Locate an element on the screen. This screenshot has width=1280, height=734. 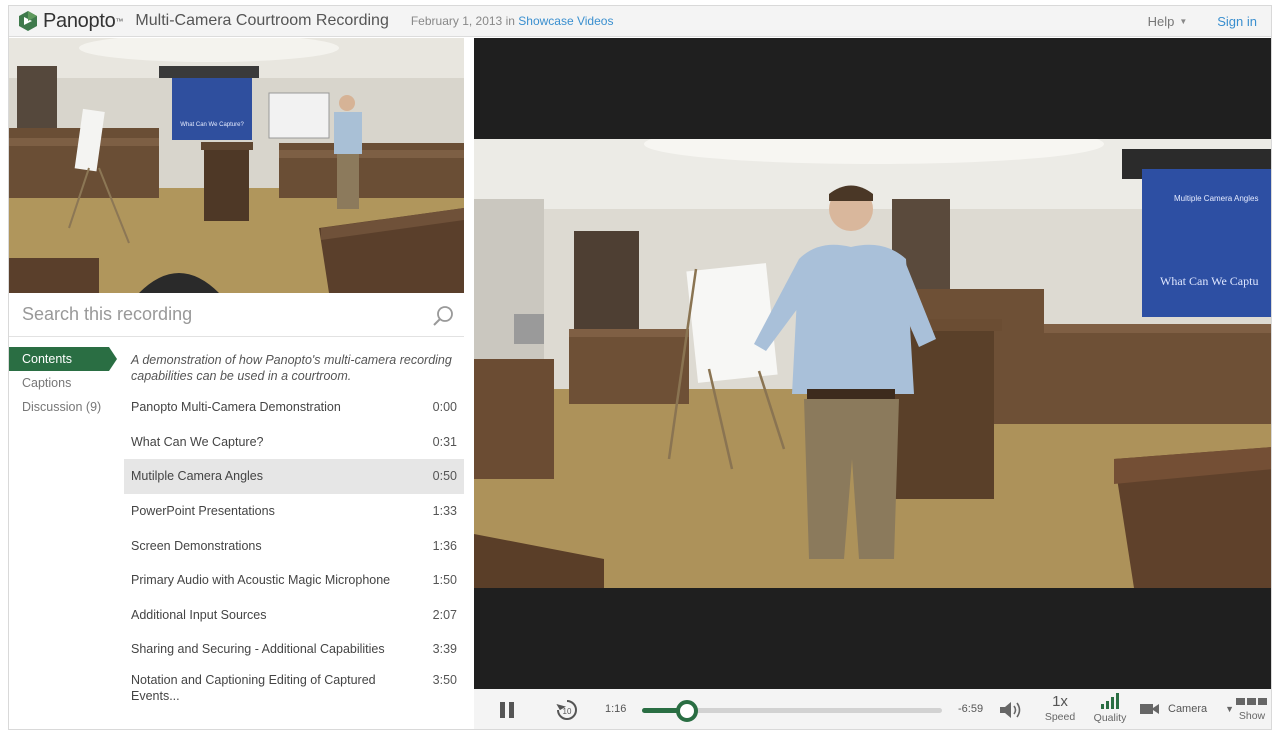
camera-label: Camera is located at coordinates (1188, 709).